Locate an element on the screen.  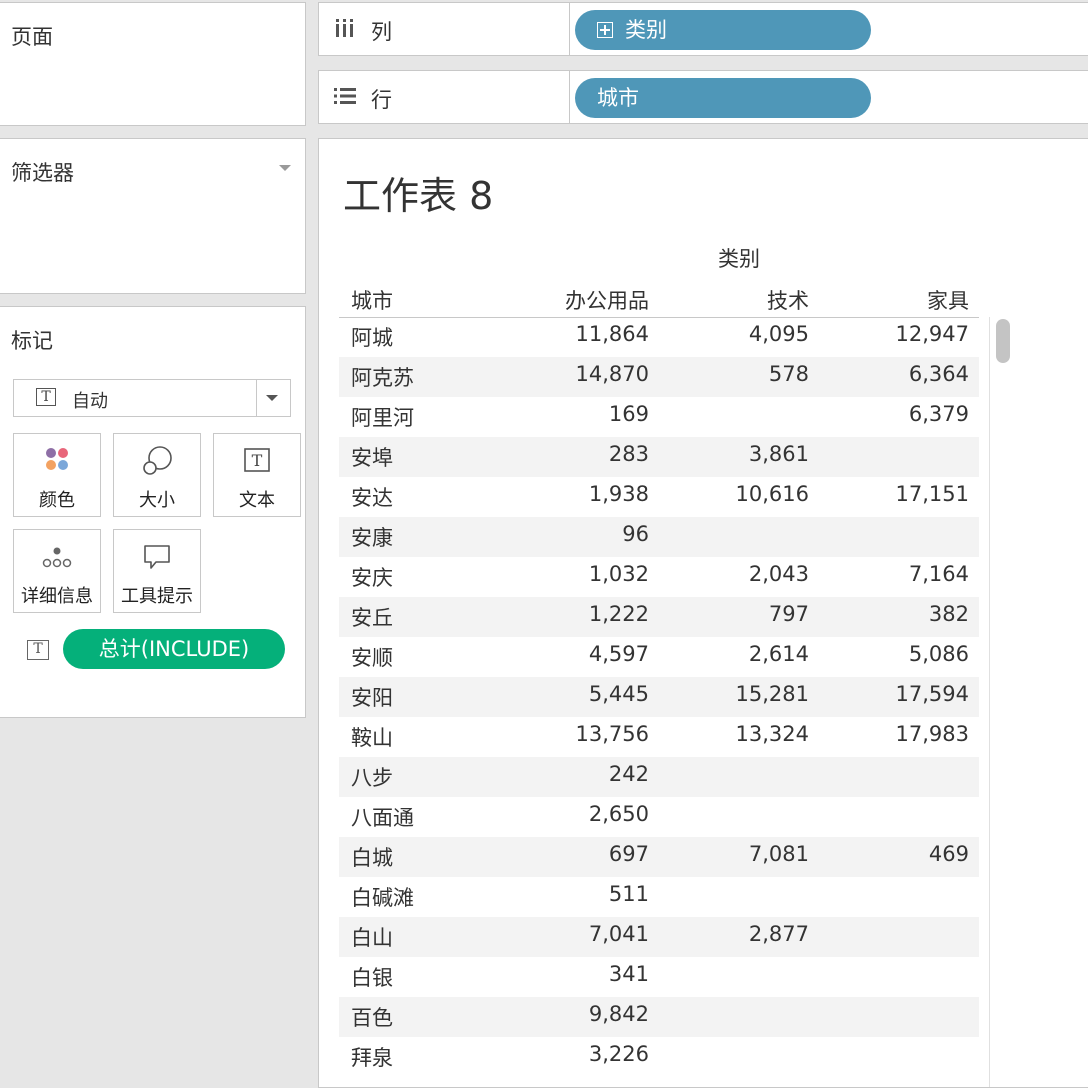
rows-shelf: 行 城市 is located at coordinates (703, 97).